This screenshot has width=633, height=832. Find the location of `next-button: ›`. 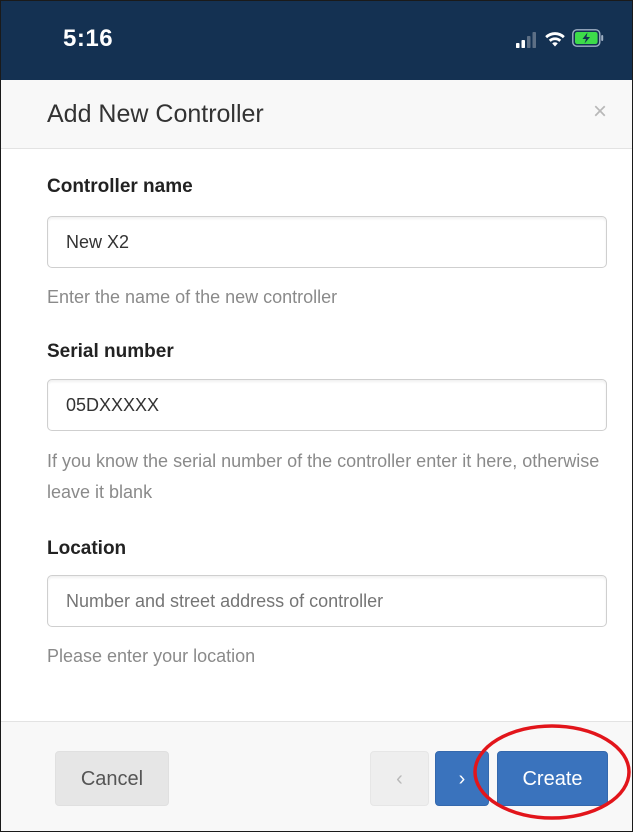

next-button: › is located at coordinates (462, 778).